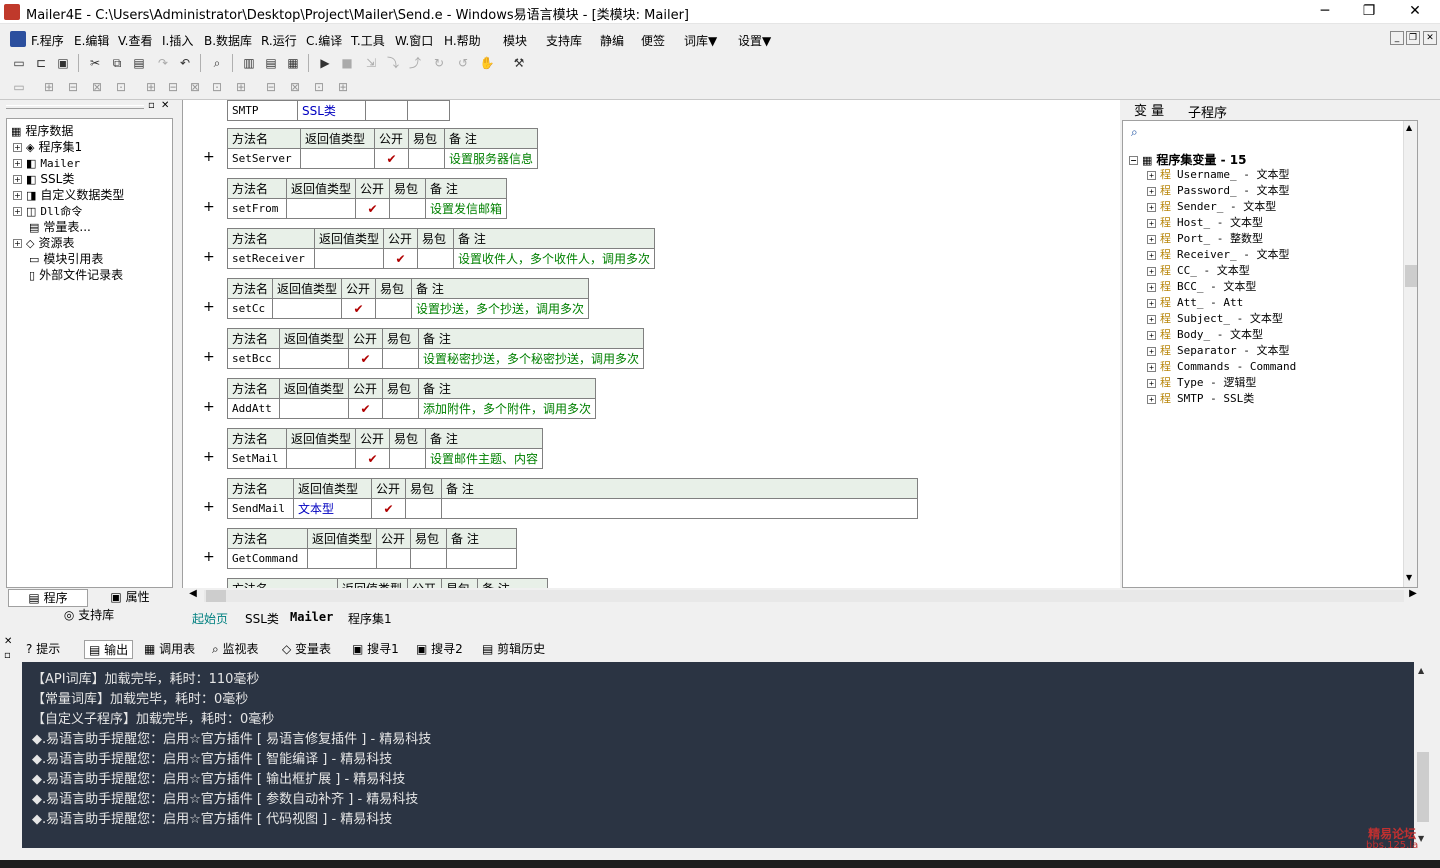 Image resolution: width=1440 pixels, height=868 pixels. I want to click on tab-search2: ▣ 搜寻2, so click(439, 648).